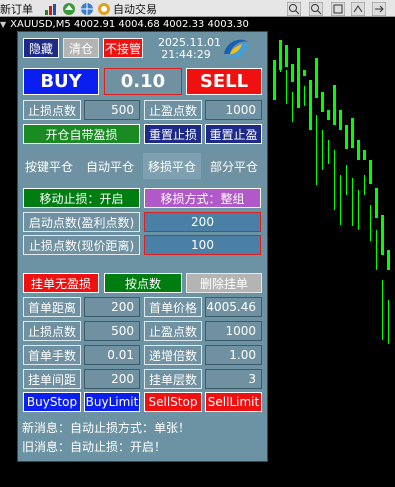 The image size is (395, 487). Describe the element at coordinates (172, 166) in the screenshot. I see `tab-trailing-close: 移损平仓` at that location.